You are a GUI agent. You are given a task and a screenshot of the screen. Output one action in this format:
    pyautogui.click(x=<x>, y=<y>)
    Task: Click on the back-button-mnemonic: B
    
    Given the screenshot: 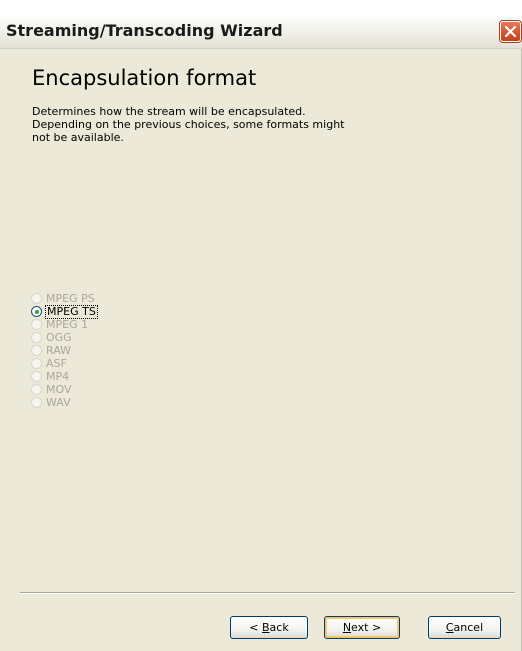 What is the action you would take?
    pyautogui.click(x=266, y=627)
    